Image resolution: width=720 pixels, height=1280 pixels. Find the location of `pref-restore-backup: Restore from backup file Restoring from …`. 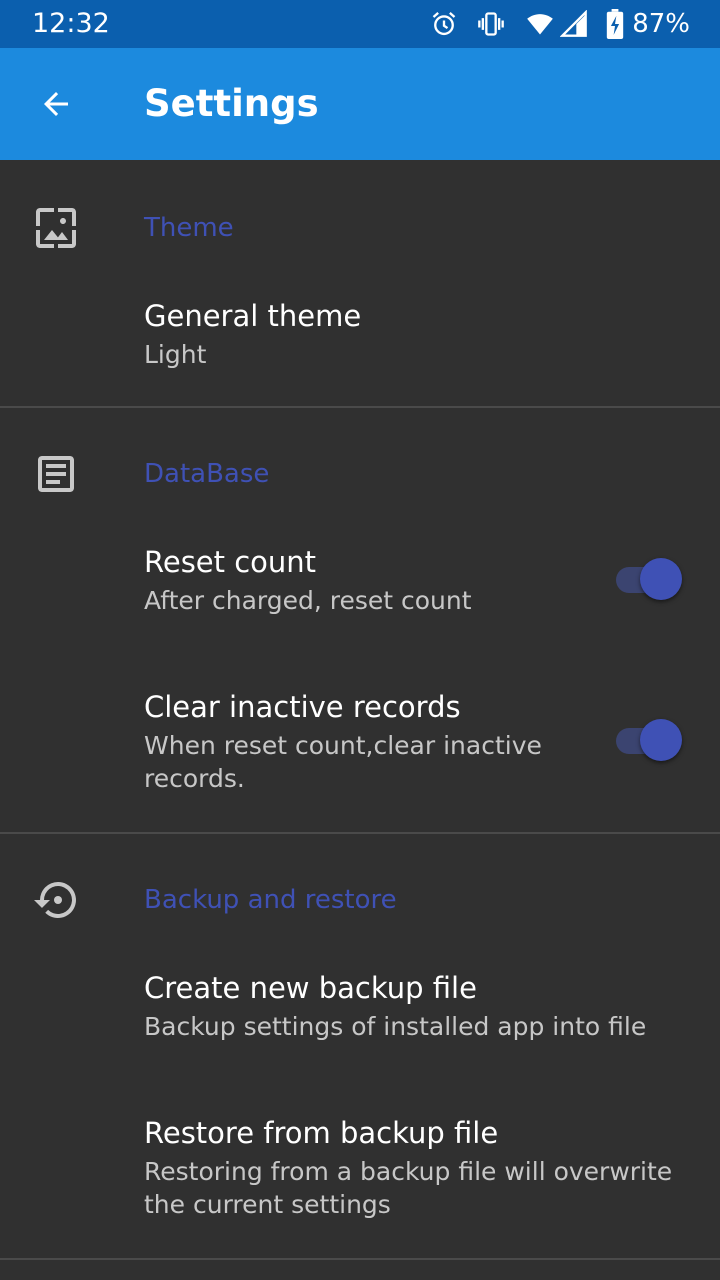

pref-restore-backup: Restore from backup file Restoring from … is located at coordinates (360, 1174).